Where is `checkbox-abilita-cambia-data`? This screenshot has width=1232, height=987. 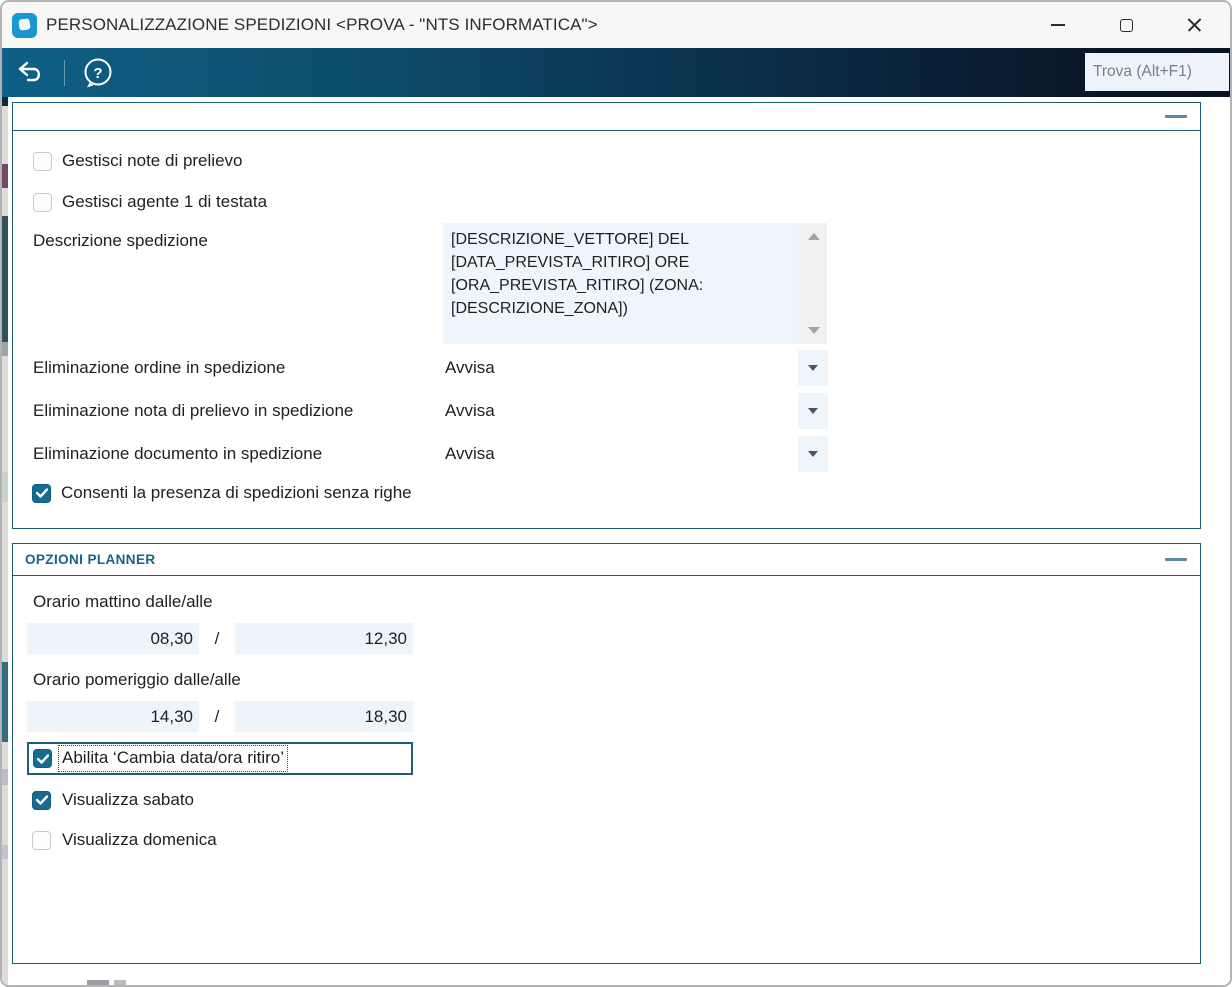 checkbox-abilita-cambia-data is located at coordinates (42, 758).